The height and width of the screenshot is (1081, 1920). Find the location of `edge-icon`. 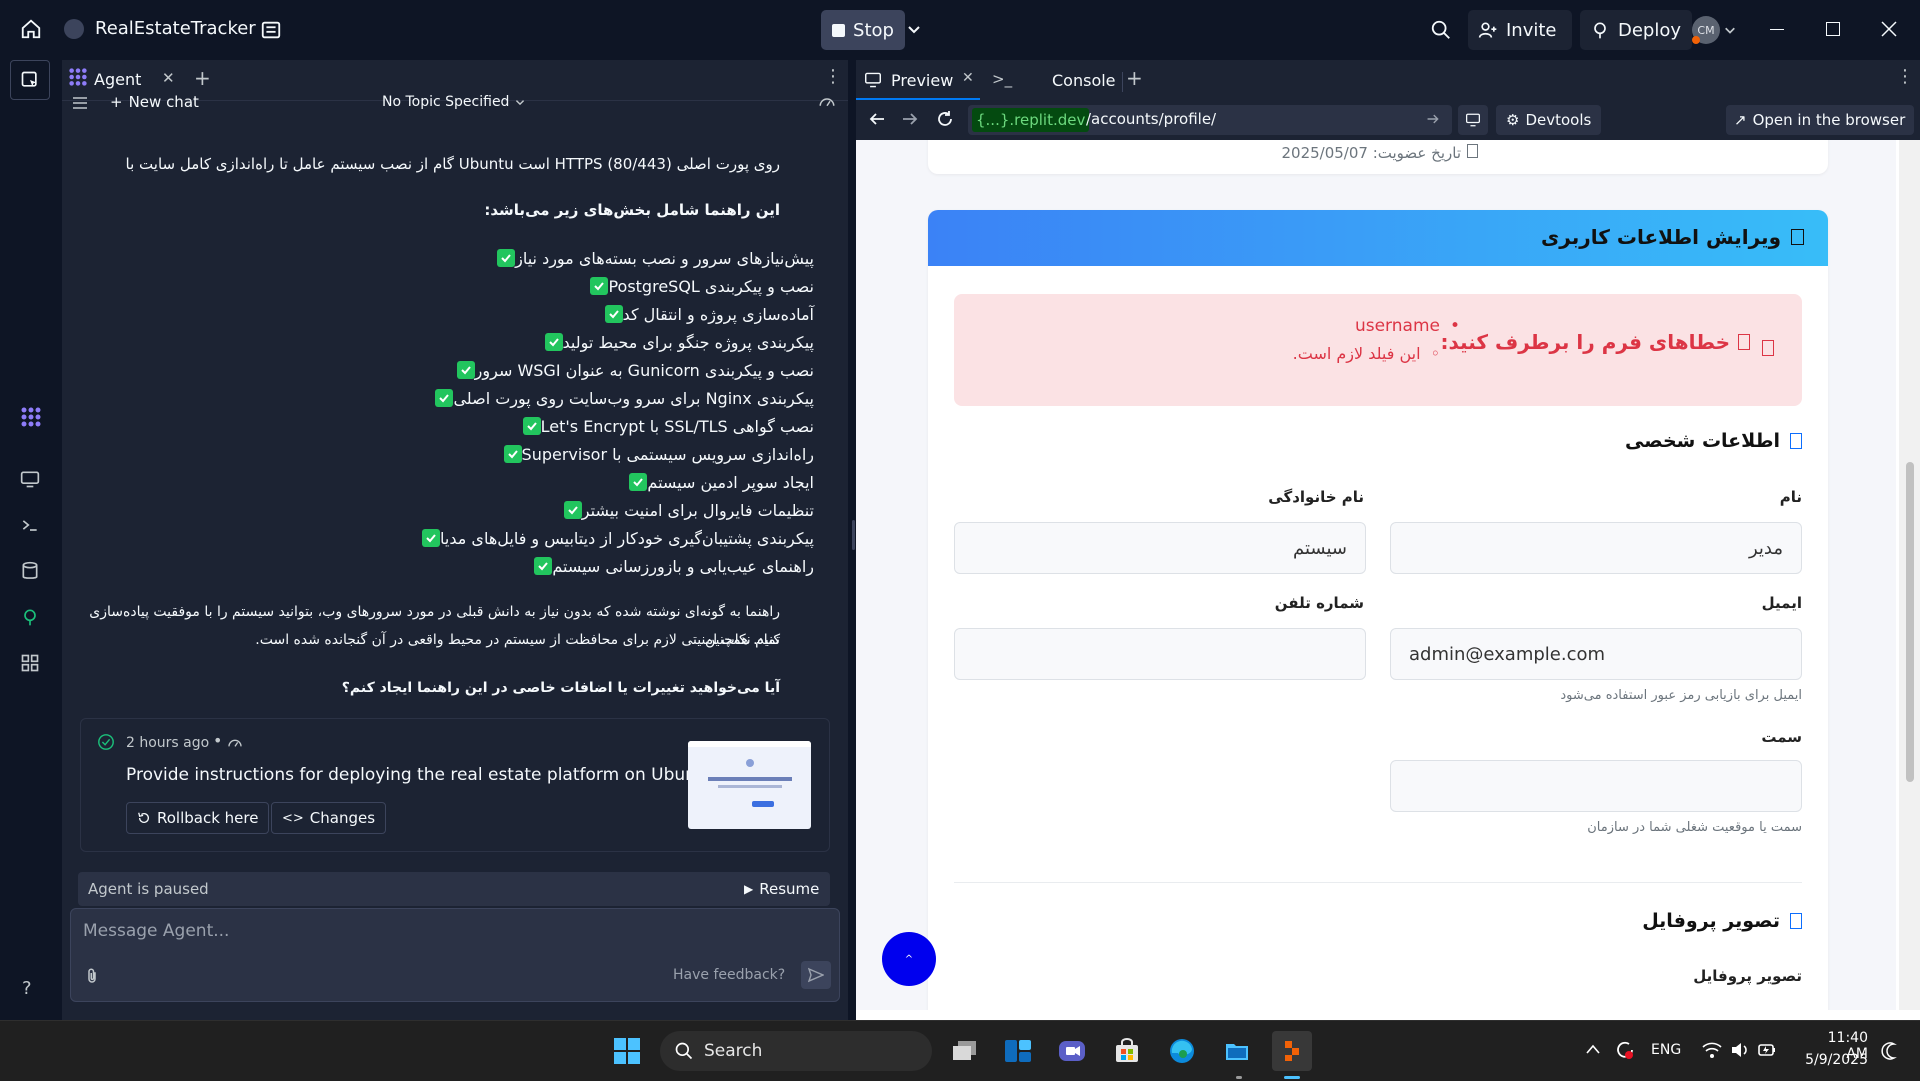

edge-icon is located at coordinates (1182, 1051).